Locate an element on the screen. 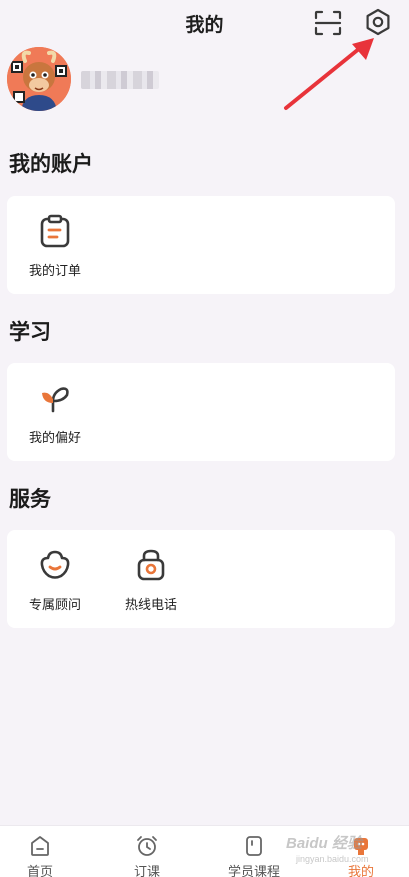  tab-mine: 我的 is located at coordinates (361, 851).